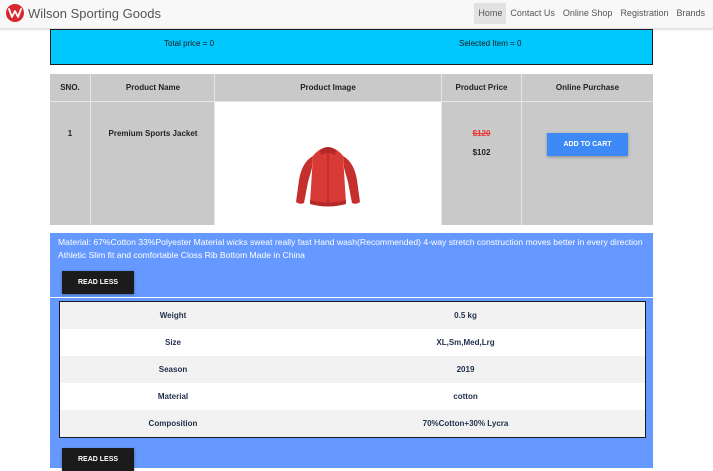 The height and width of the screenshot is (471, 713). What do you see at coordinates (532, 13) in the screenshot?
I see `nav-contact-us: Contact Us` at bounding box center [532, 13].